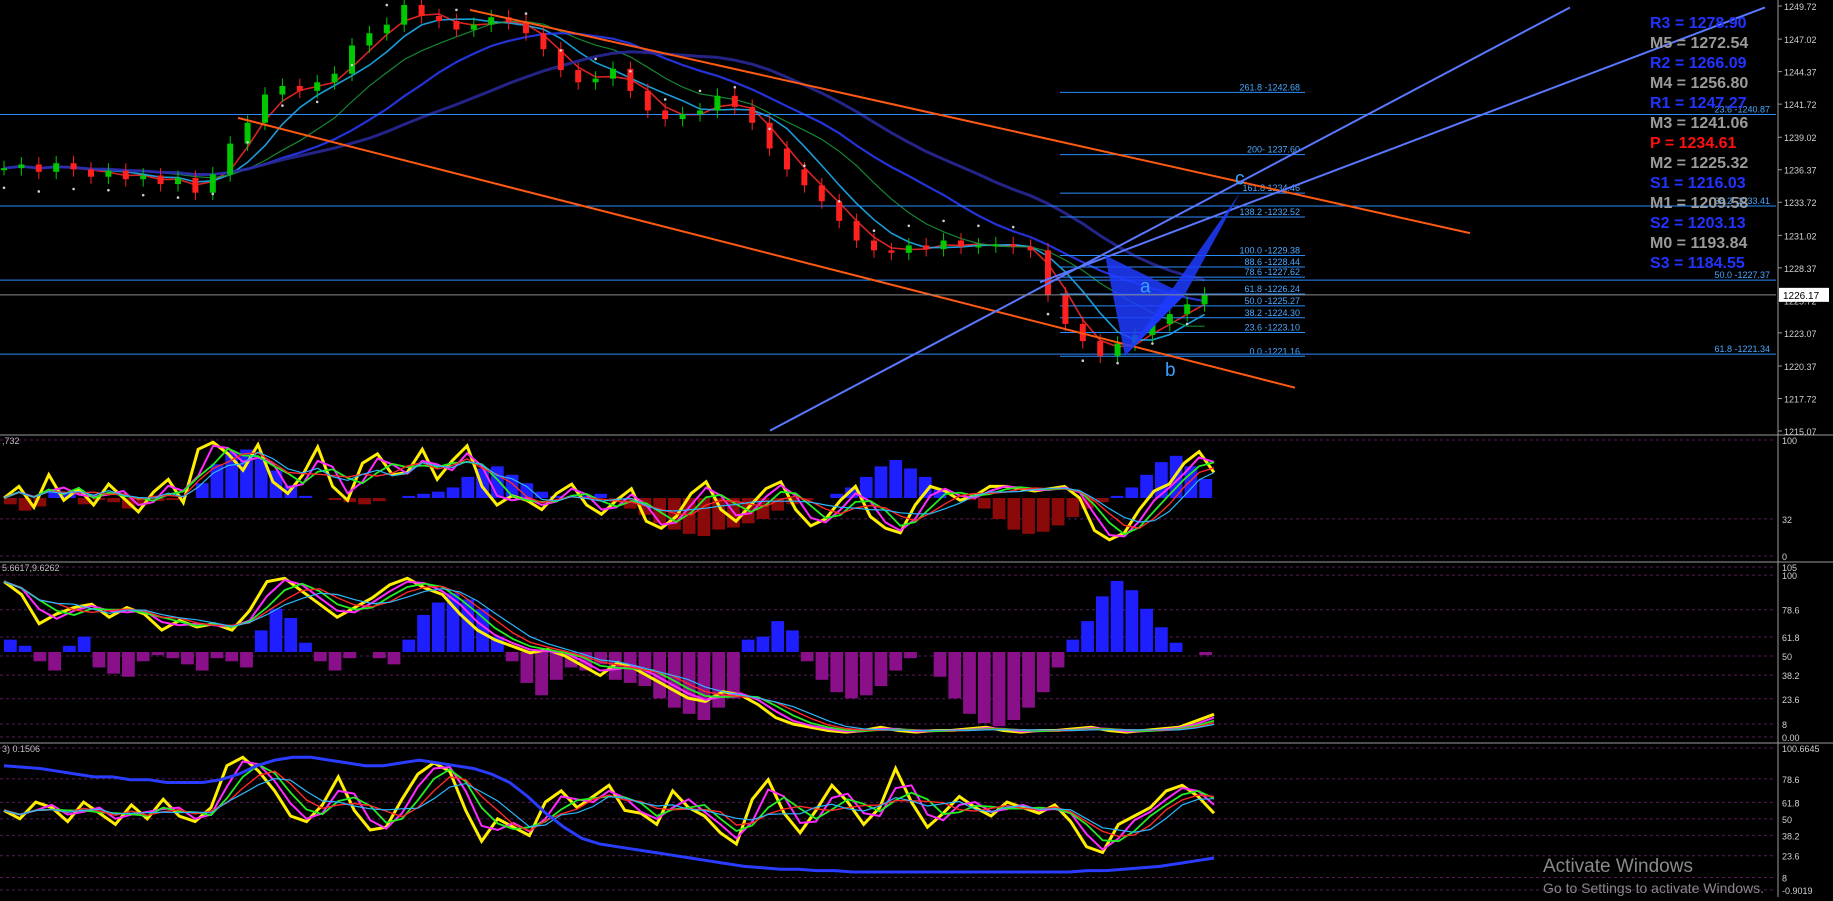  Describe the element at coordinates (1274, 351) in the screenshot. I see `fib-level-label: 0.0 -1221.16` at that location.